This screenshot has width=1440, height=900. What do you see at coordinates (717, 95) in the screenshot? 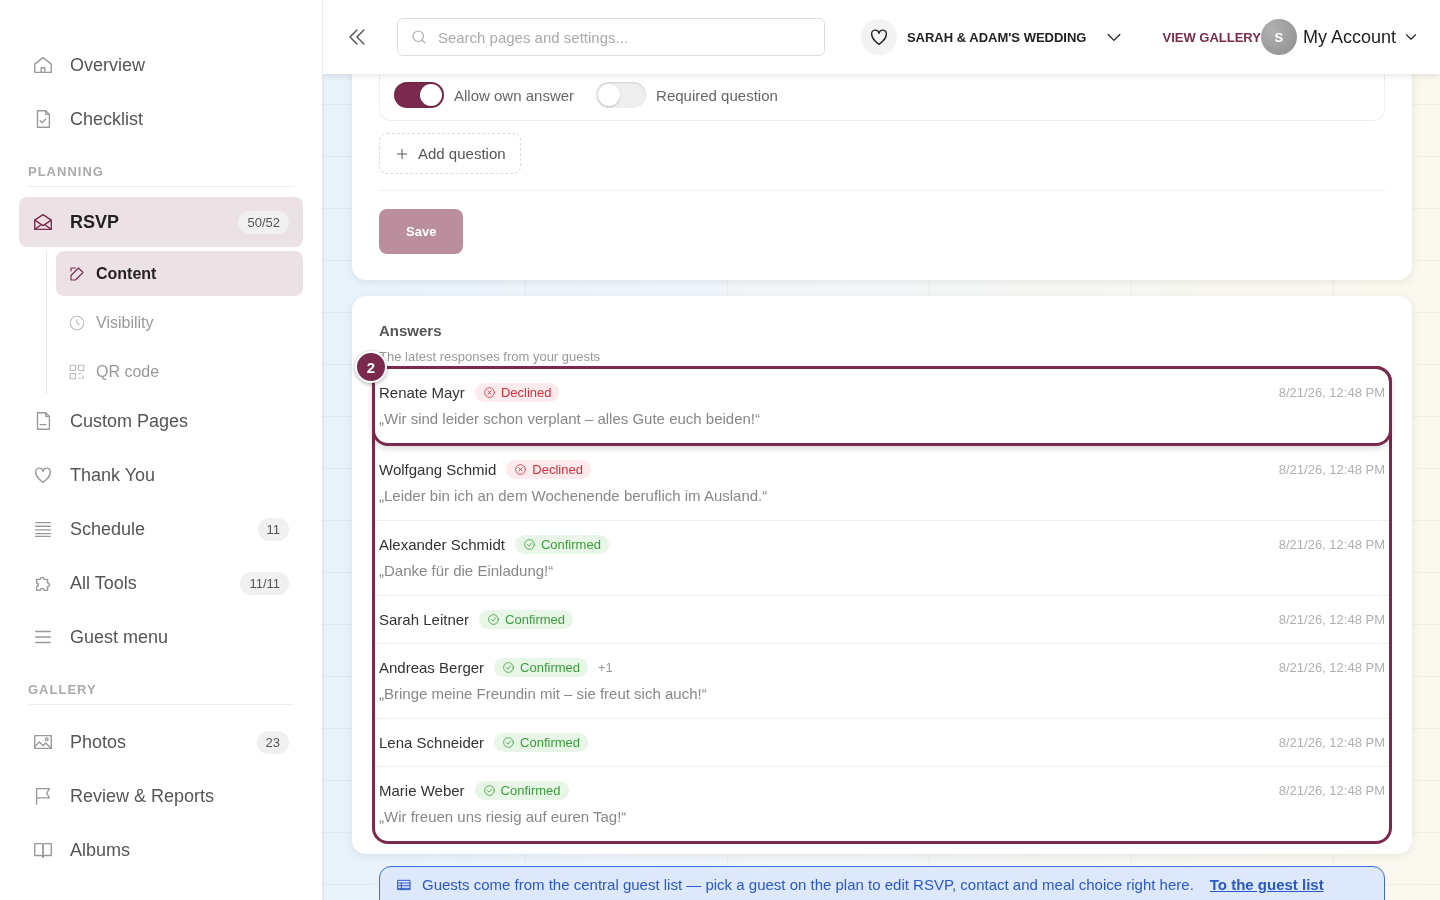
I see `toggle-label: Required question` at bounding box center [717, 95].